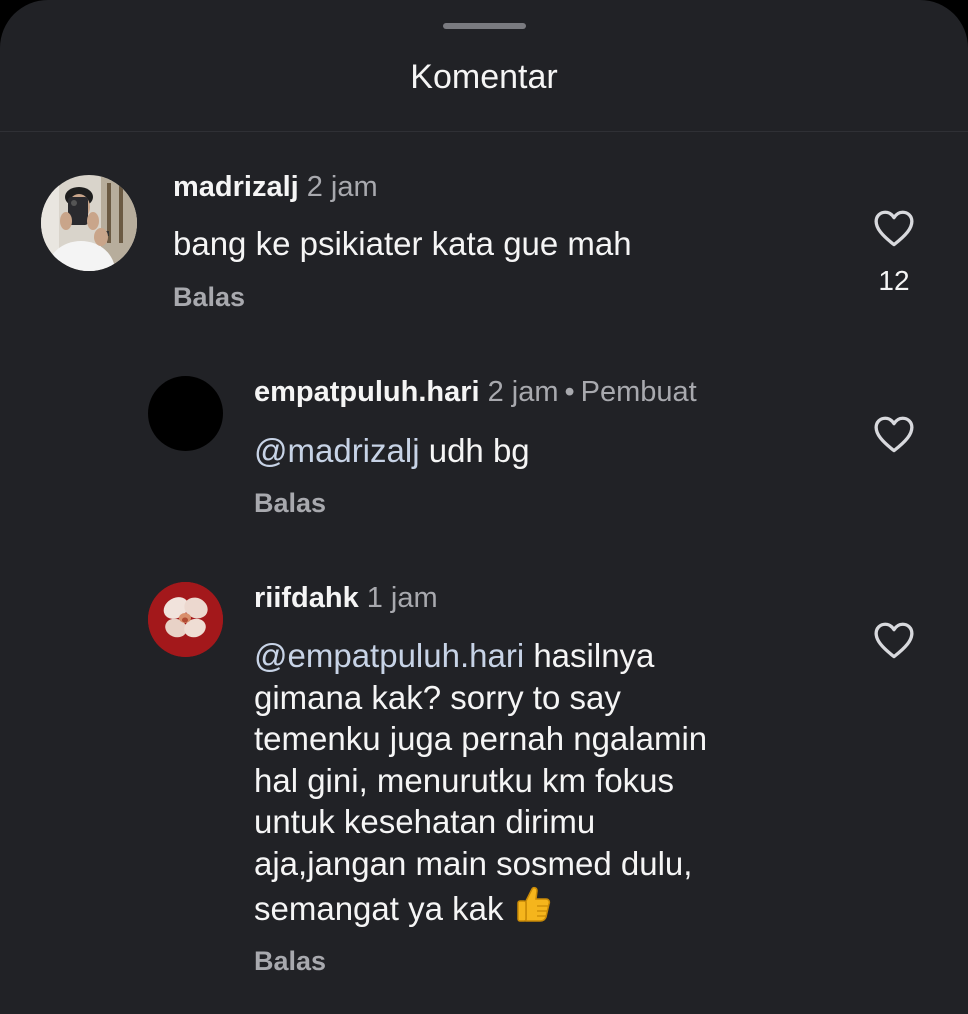 This screenshot has height=1014, width=968. I want to click on creator-badge: Pembuat, so click(638, 392).